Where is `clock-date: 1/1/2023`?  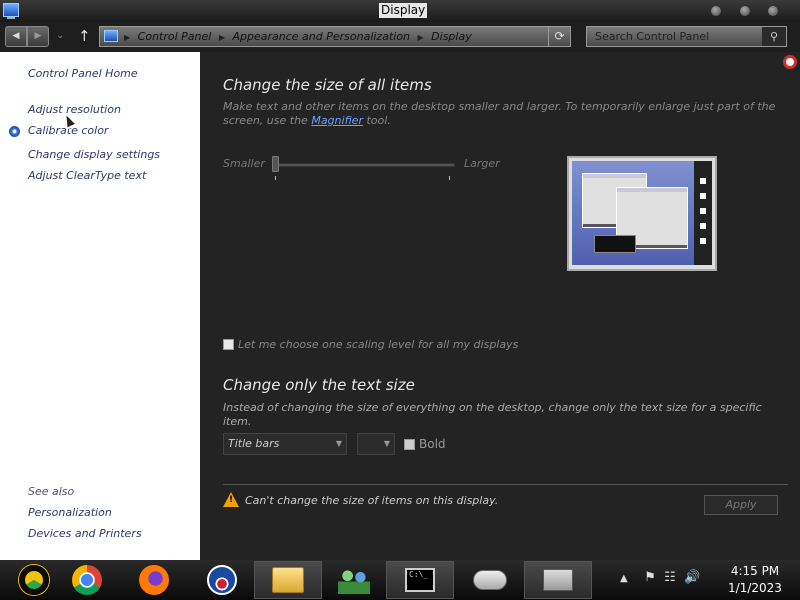
clock-date: 1/1/2023 is located at coordinates (755, 588).